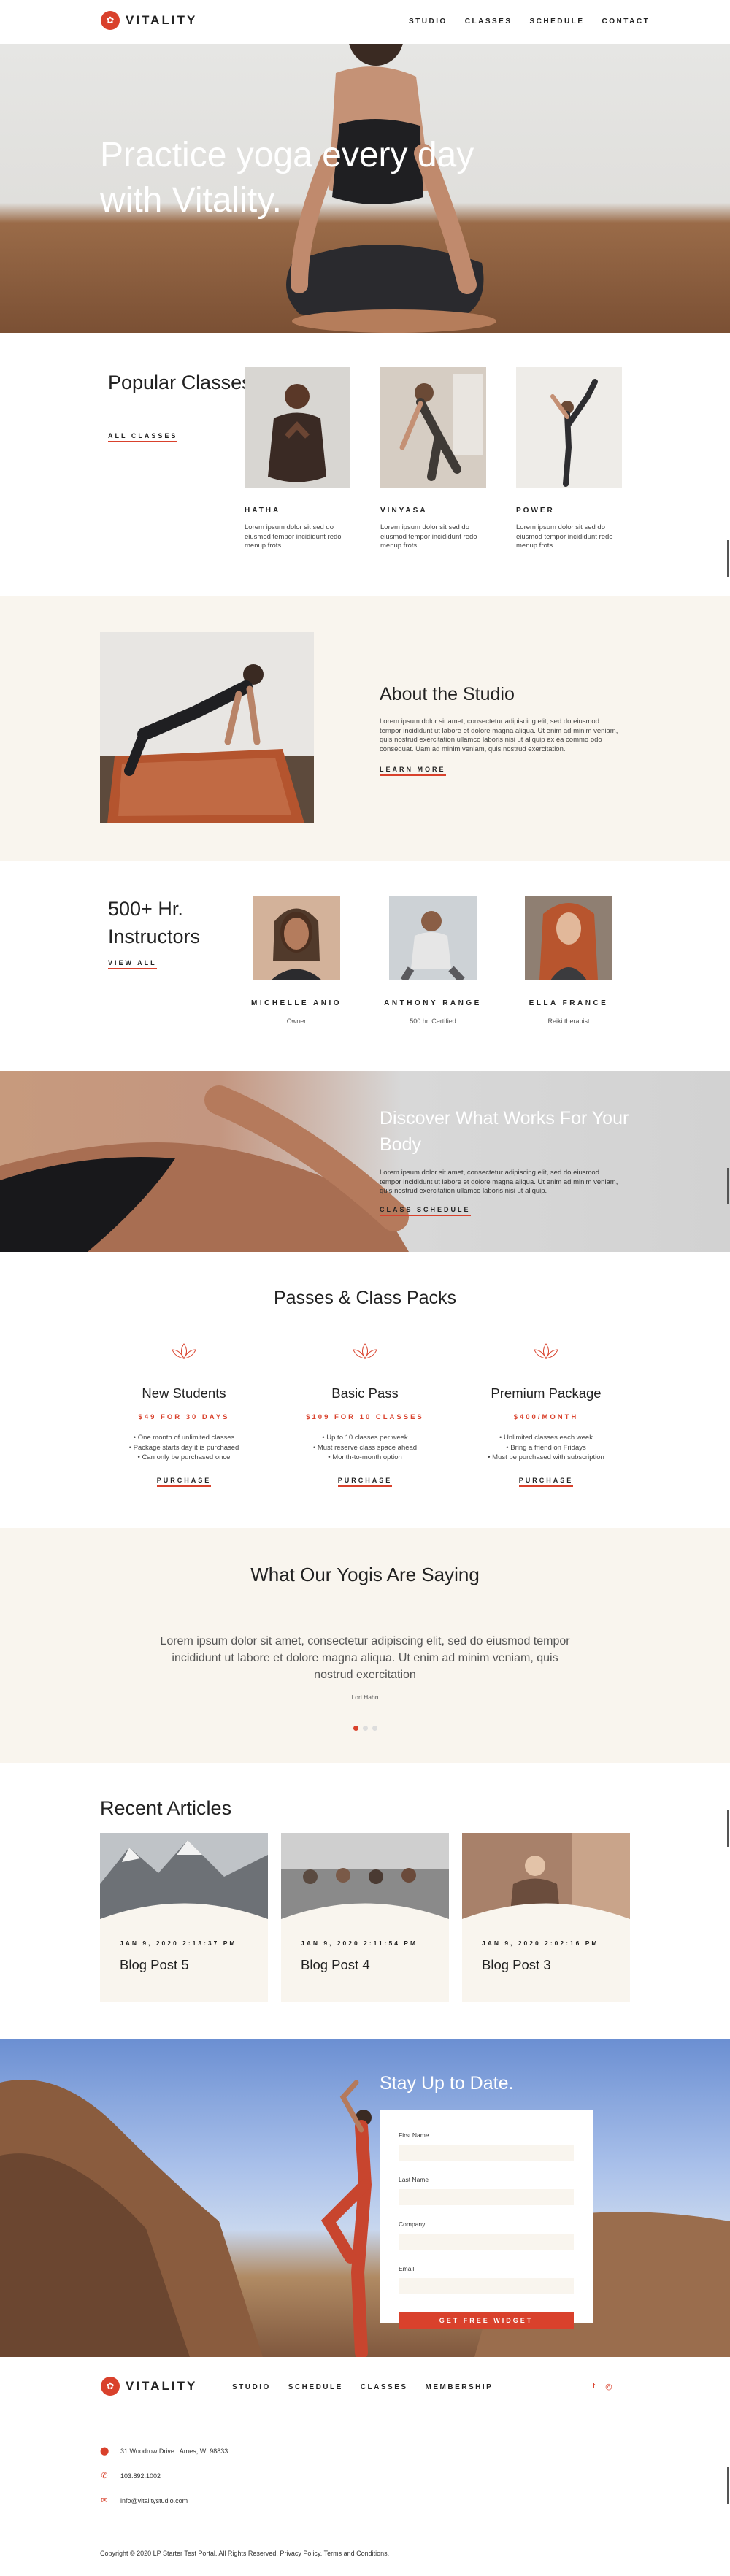 The image size is (730, 2576). I want to click on last-name-field, so click(486, 2197).